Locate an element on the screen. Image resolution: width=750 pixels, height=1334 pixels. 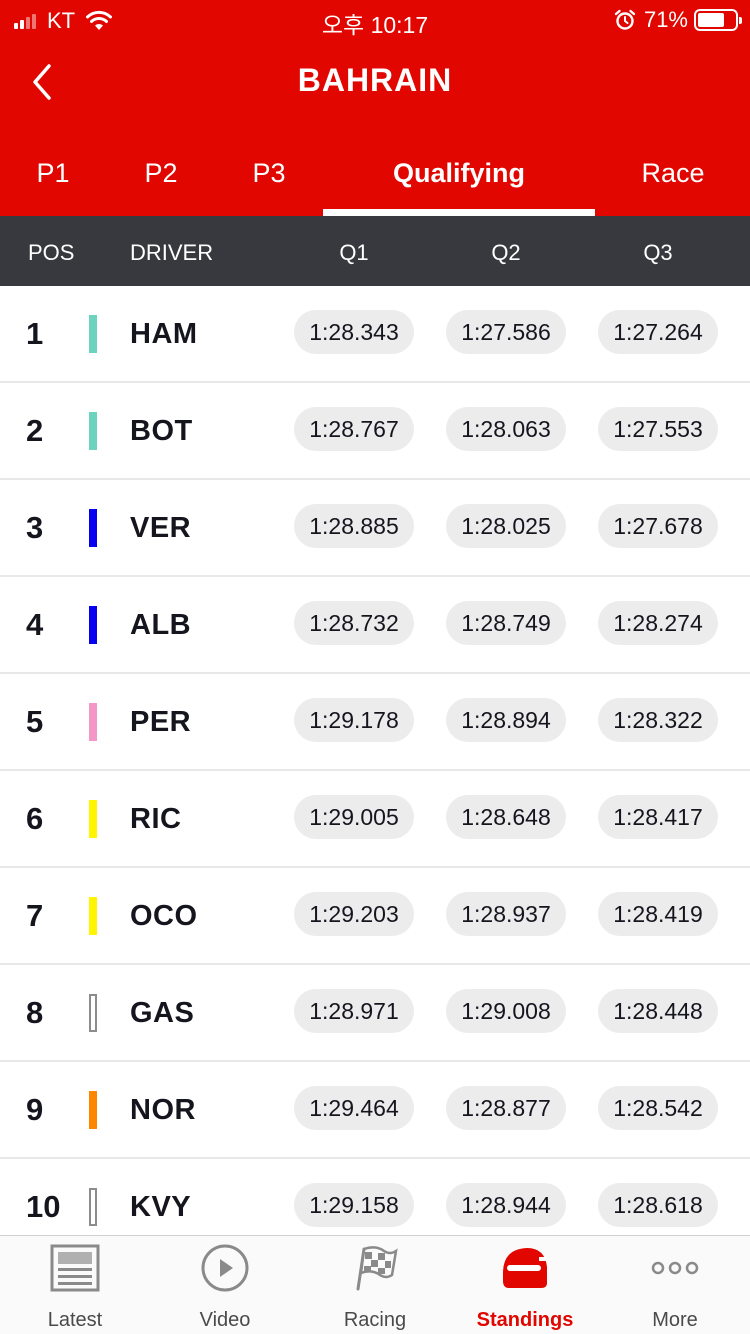
newspaper-icon is located at coordinates (75, 1268).